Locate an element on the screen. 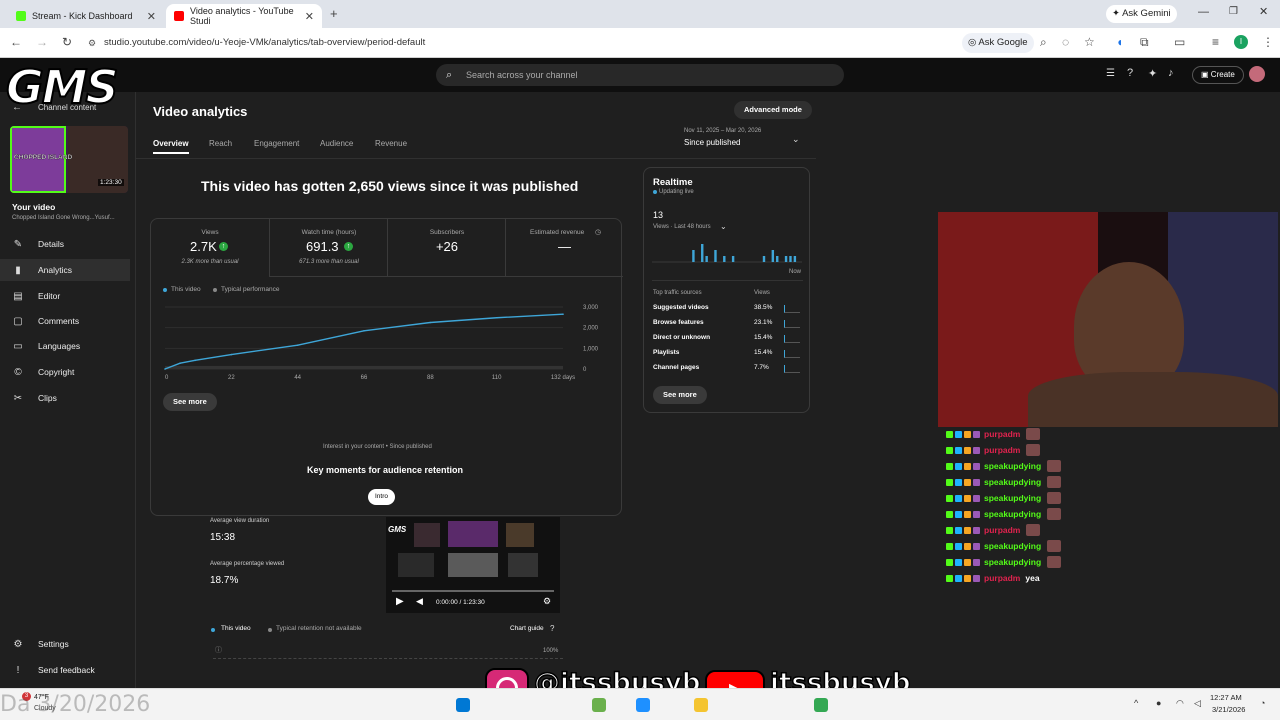 The width and height of the screenshot is (1280, 720). zoom-icon: ⌕ is located at coordinates (1043, 42).